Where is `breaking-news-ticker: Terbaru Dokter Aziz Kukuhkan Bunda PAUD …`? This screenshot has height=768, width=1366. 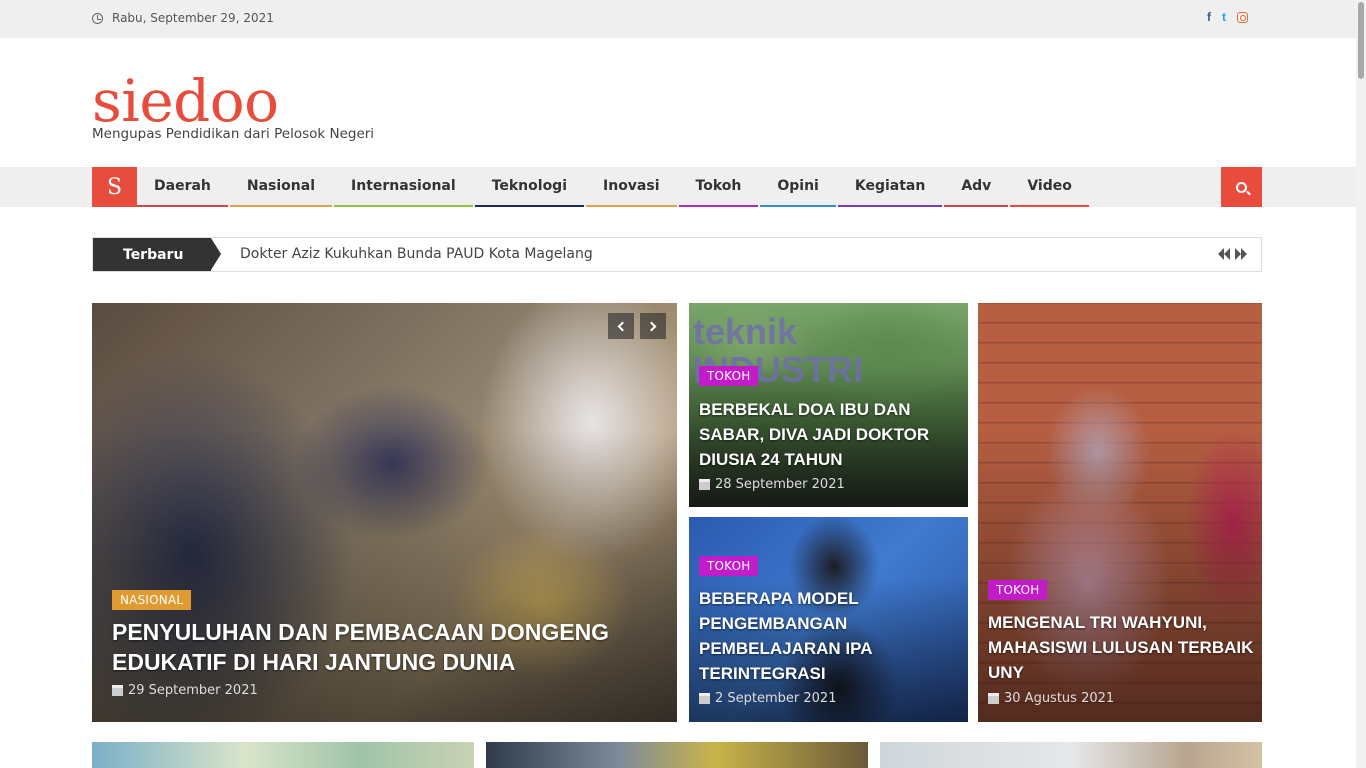
breaking-news-ticker: Terbaru Dokter Aziz Kukuhkan Bunda PAUD … is located at coordinates (677, 254).